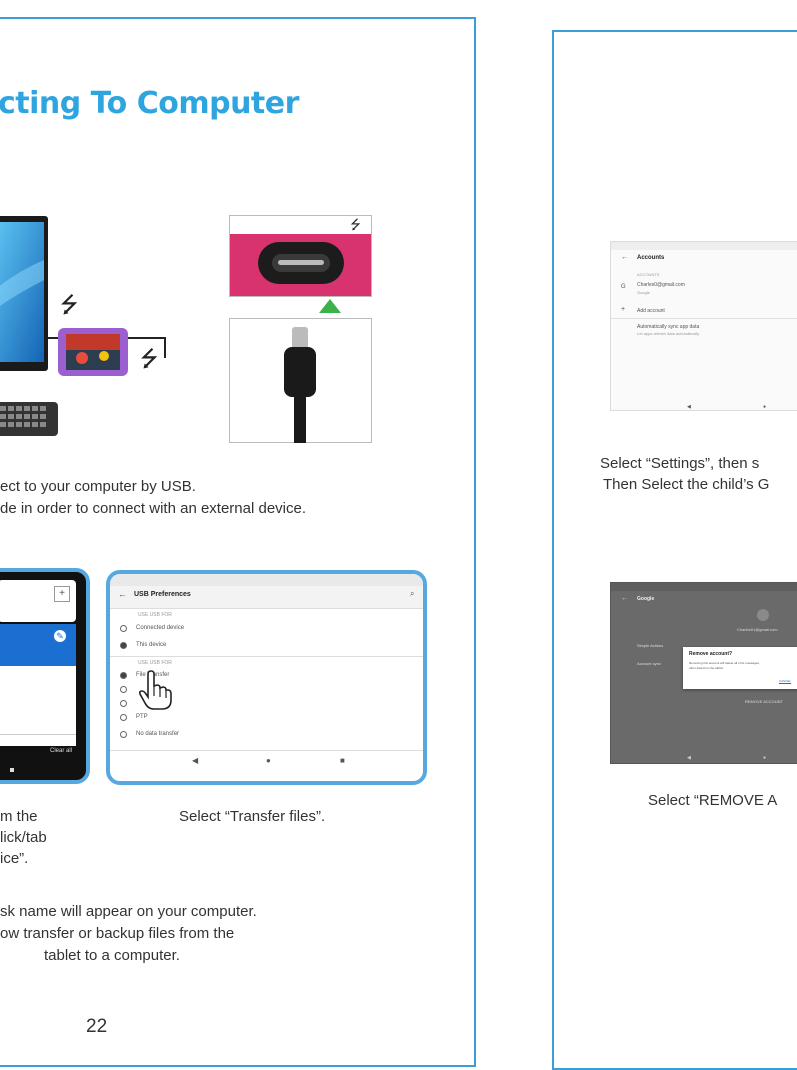 Image resolution: width=797 pixels, height=1070 pixels. I want to click on hand-pointer-icon, so click(155, 690).